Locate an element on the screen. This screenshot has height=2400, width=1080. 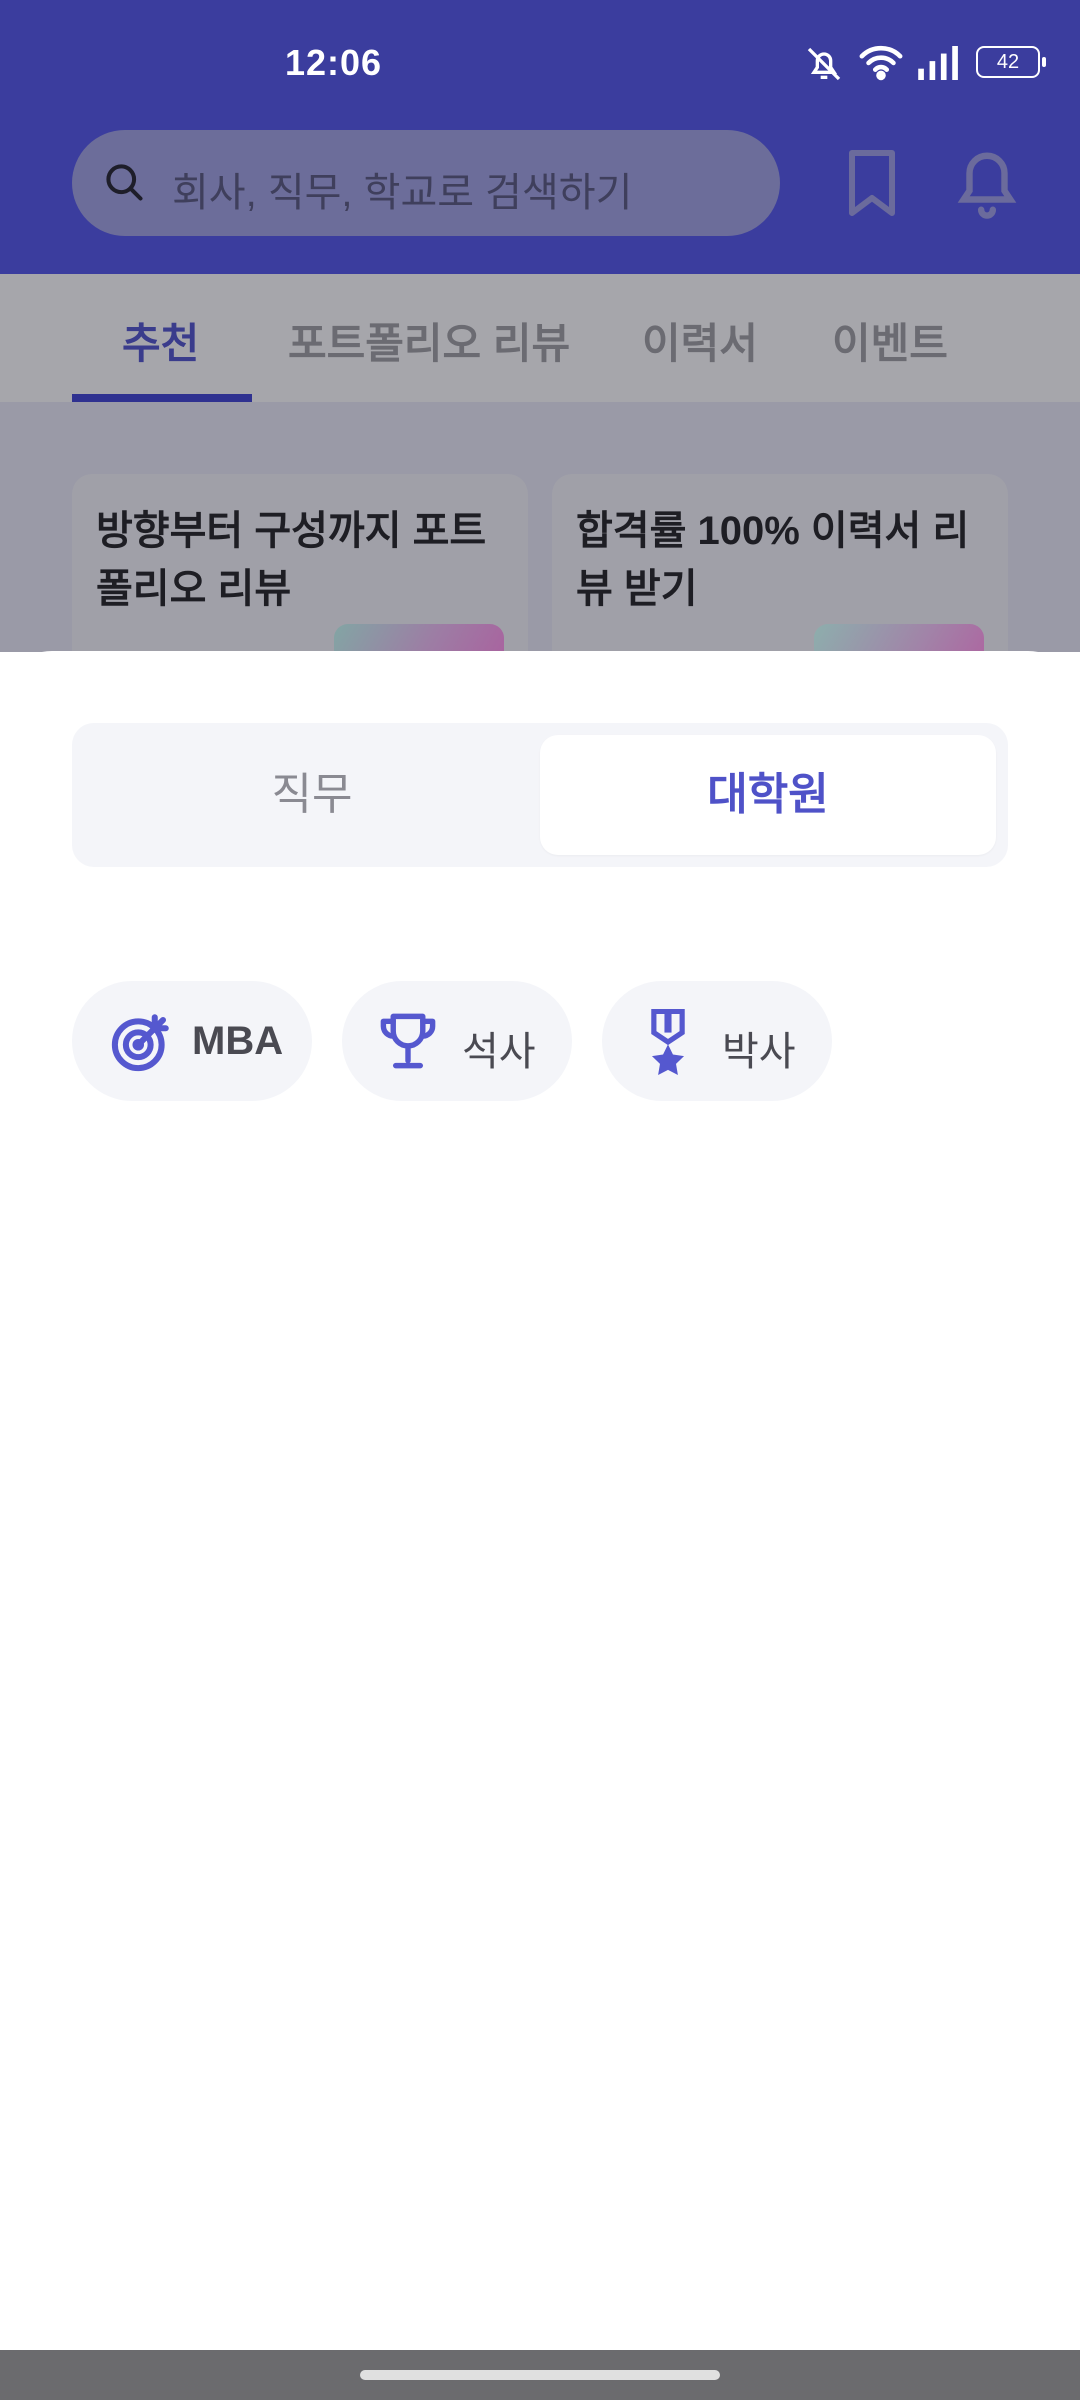
chip-label: 박사 is located at coordinates (759, 1052).